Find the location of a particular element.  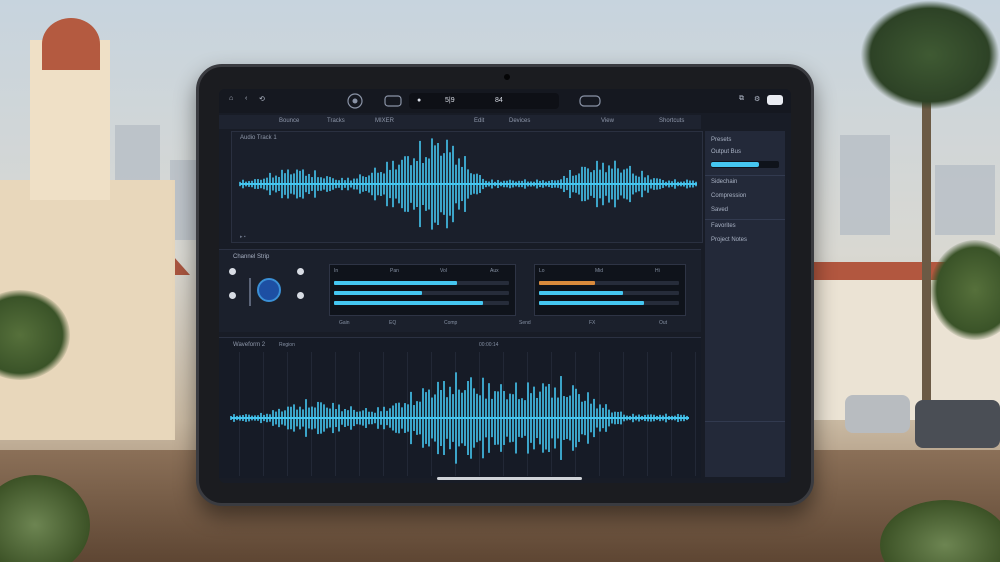

fader-panel-2: Lo Mid Hi is located at coordinates (610, 290).